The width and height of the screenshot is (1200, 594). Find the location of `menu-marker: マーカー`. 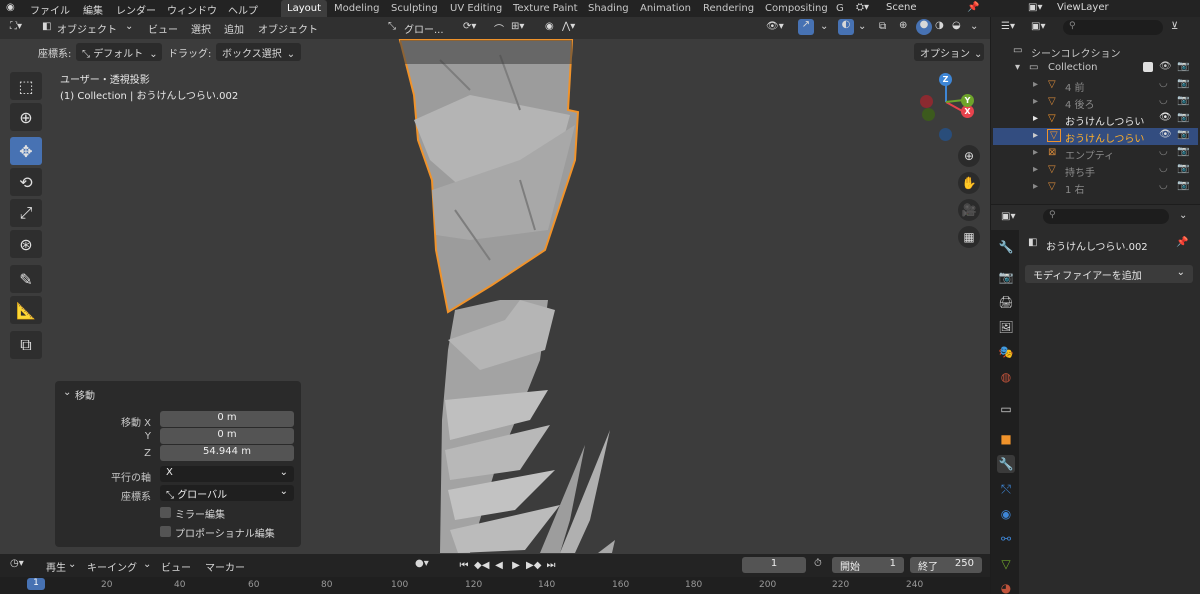

menu-marker: マーカー is located at coordinates (225, 566).